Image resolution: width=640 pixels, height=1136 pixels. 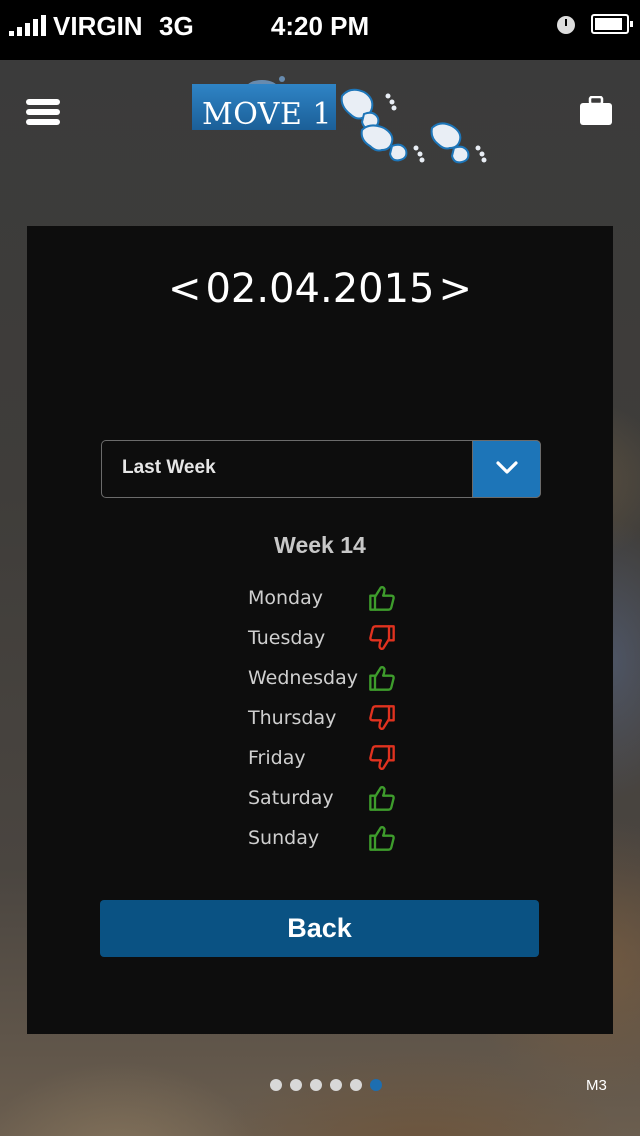 What do you see at coordinates (342, 124) in the screenshot?
I see `app-logo: MOVE 1` at bounding box center [342, 124].